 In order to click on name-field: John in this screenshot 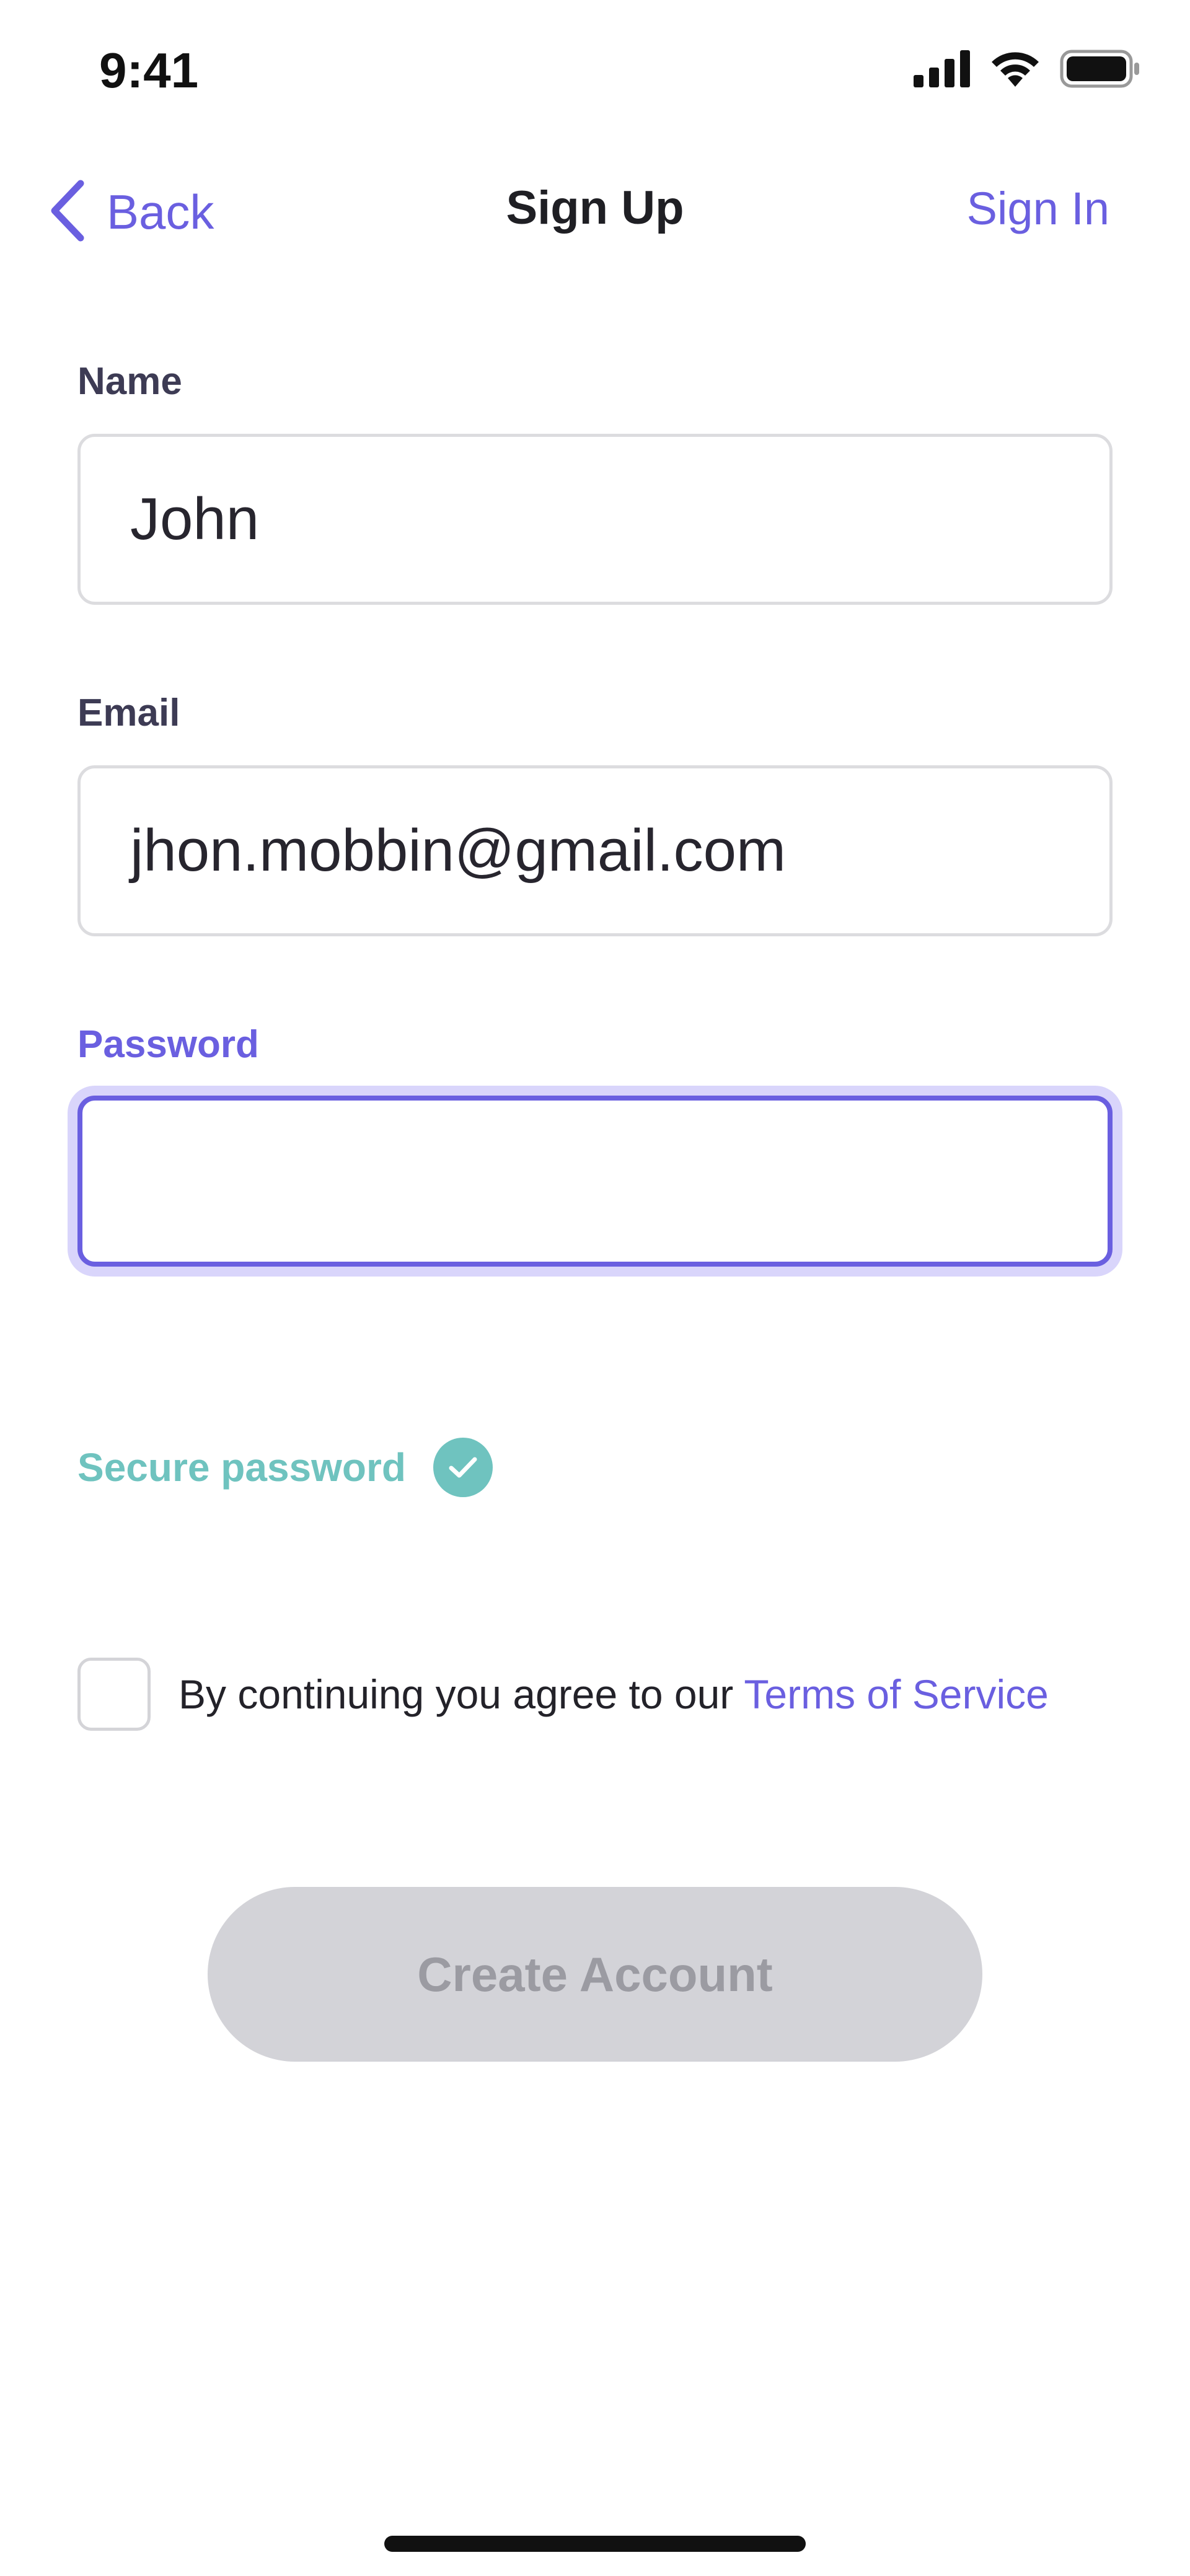, I will do `click(595, 520)`.